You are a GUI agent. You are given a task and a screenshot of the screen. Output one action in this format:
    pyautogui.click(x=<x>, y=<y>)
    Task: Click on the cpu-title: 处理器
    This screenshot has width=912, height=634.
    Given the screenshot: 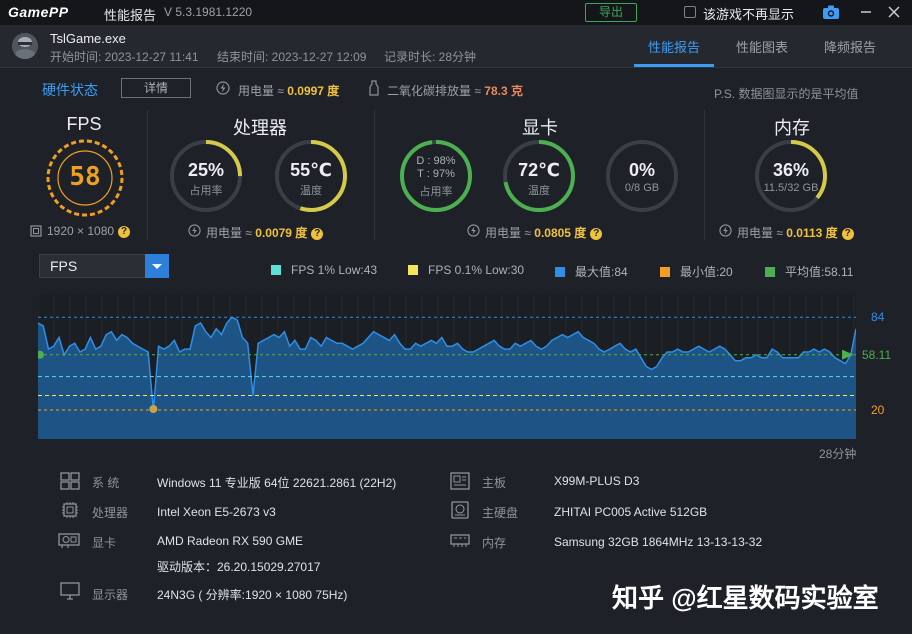 What is the action you would take?
    pyautogui.click(x=260, y=128)
    